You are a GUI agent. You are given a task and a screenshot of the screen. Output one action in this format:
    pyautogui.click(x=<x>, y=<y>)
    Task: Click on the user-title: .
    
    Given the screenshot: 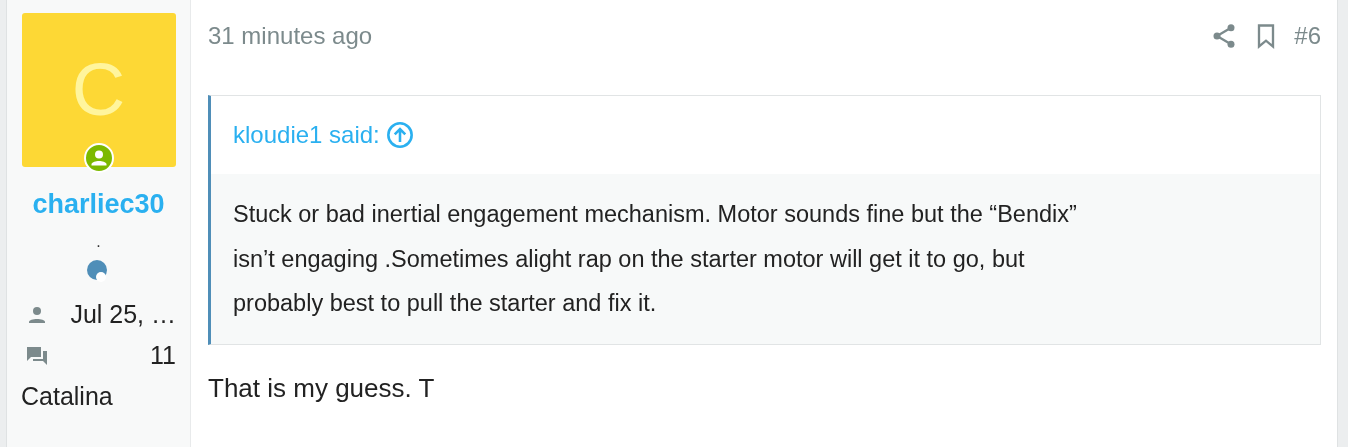 What is the action you would take?
    pyautogui.click(x=98, y=242)
    